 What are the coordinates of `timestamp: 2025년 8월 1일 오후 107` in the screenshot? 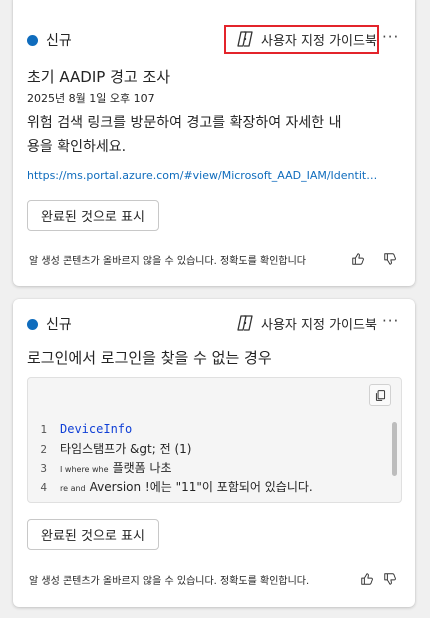 It's located at (91, 98).